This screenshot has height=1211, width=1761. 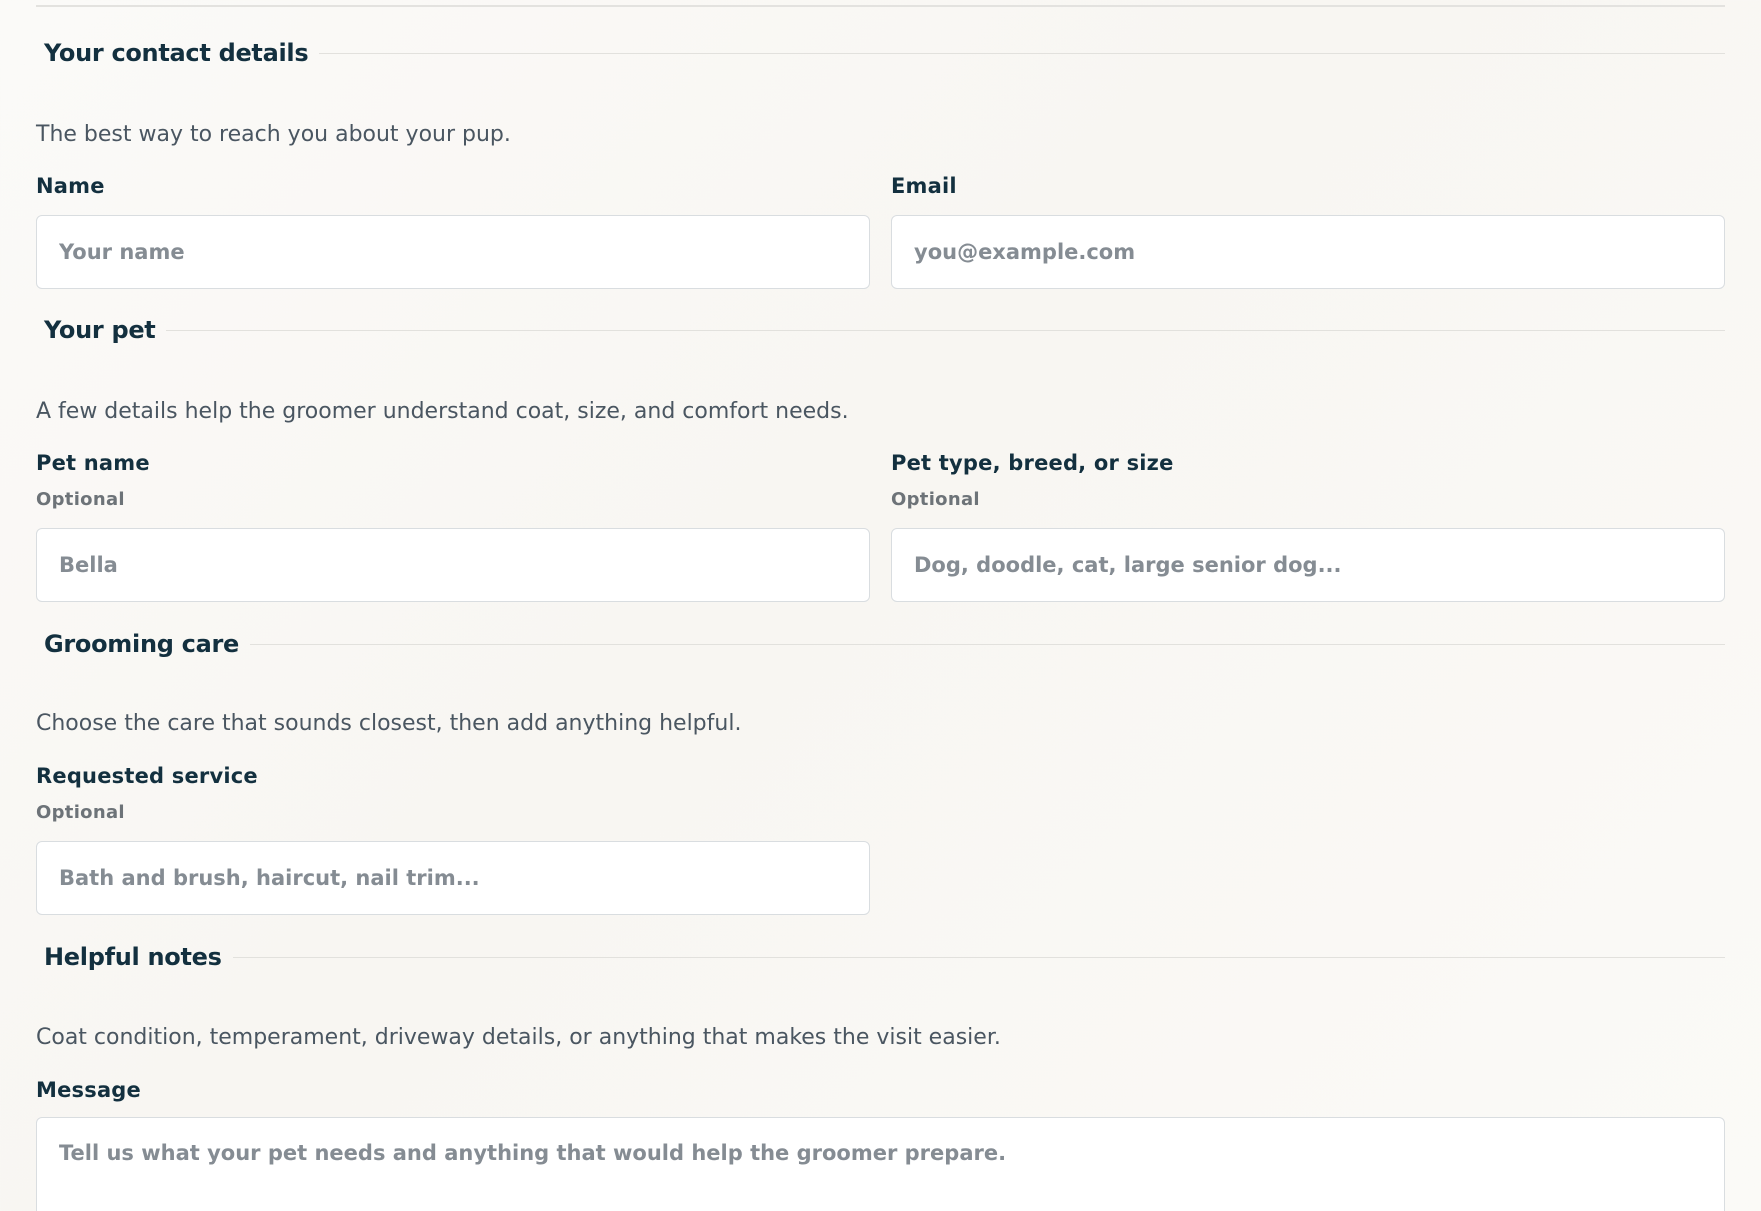 I want to click on service-input, so click(x=453, y=878).